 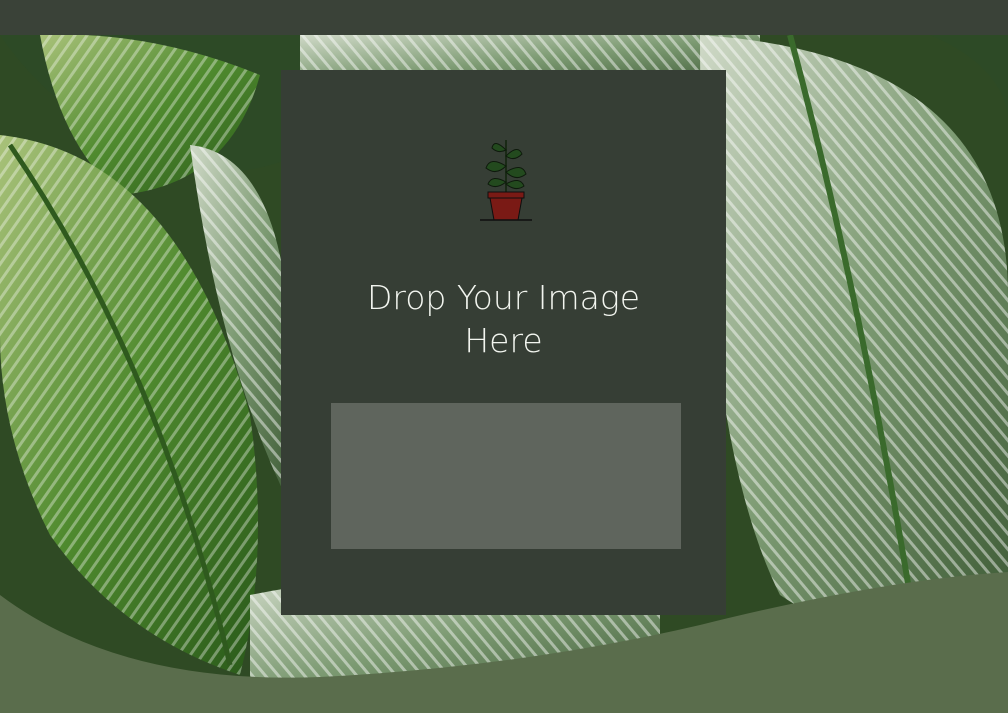 I want to click on potted-plant-icon, so click(x=506, y=180).